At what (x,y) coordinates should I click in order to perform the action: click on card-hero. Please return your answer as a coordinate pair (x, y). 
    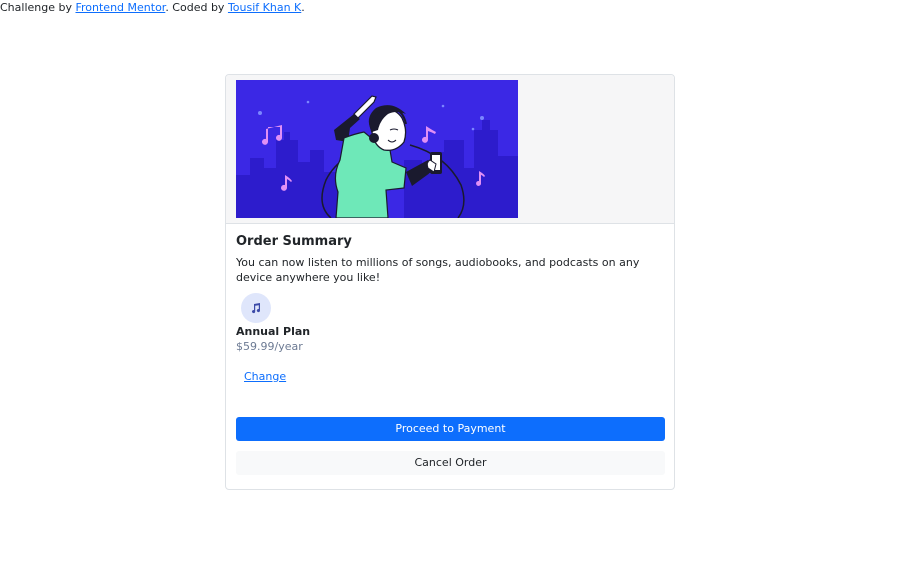
    Looking at the image, I should click on (450, 149).